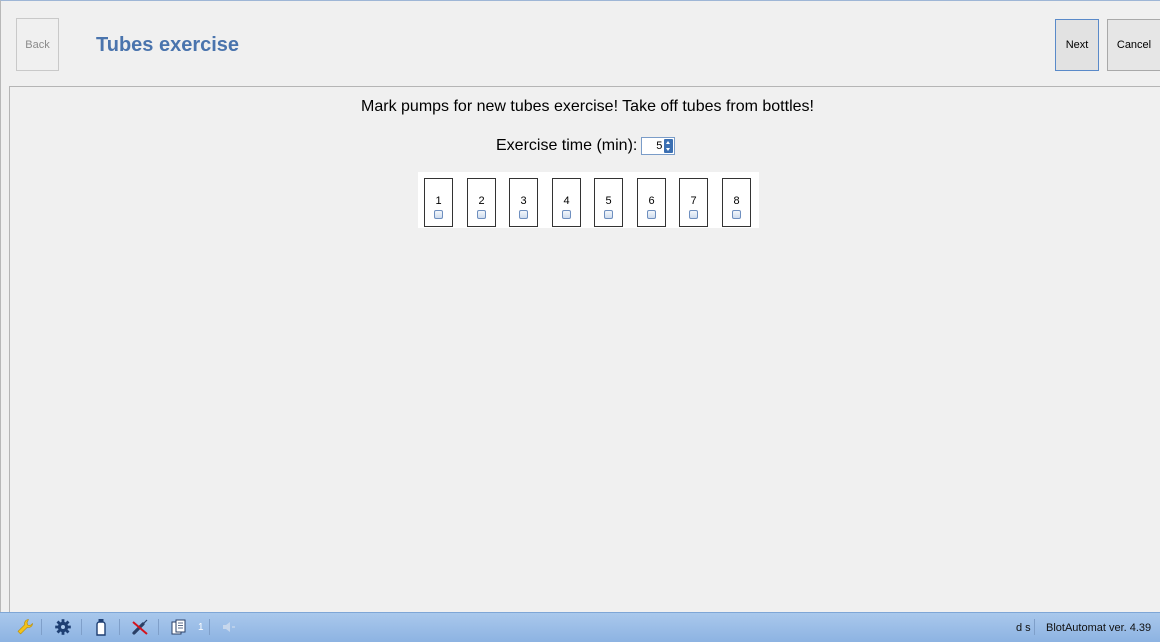 This screenshot has height=642, width=1160. I want to click on documents-icon, so click(179, 627).